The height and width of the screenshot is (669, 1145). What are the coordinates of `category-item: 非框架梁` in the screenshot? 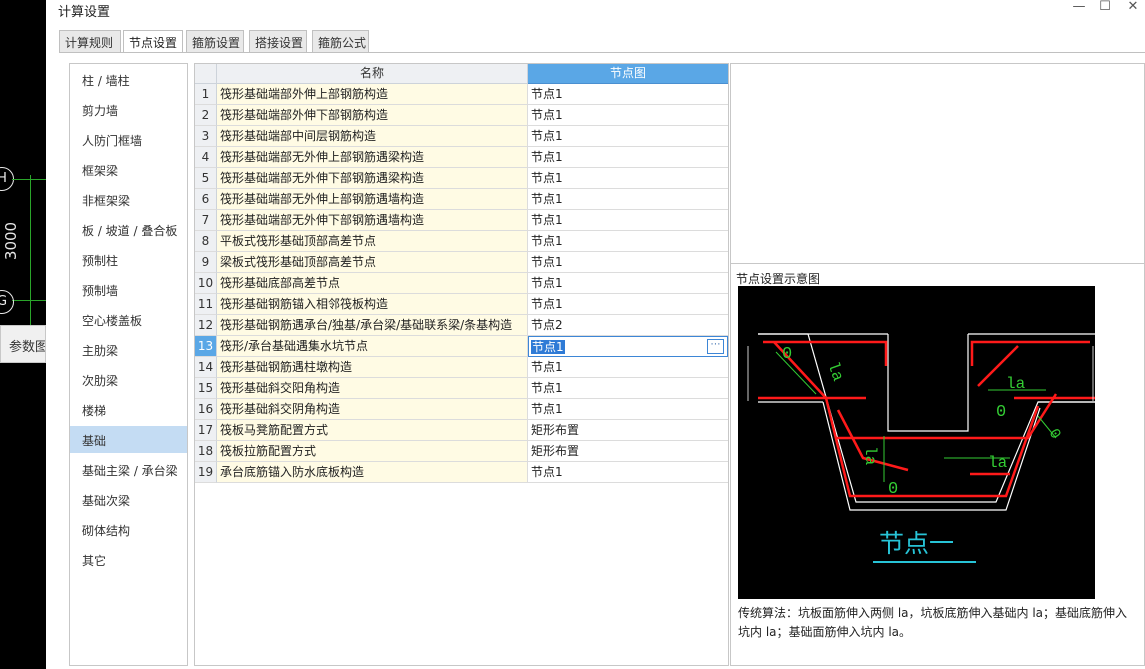 It's located at (128, 199).